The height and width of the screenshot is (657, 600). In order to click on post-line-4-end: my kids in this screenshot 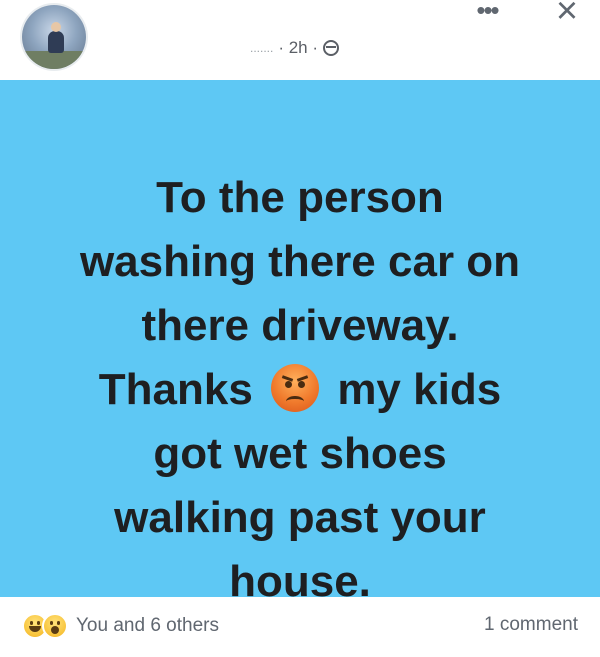, I will do `click(419, 389)`.